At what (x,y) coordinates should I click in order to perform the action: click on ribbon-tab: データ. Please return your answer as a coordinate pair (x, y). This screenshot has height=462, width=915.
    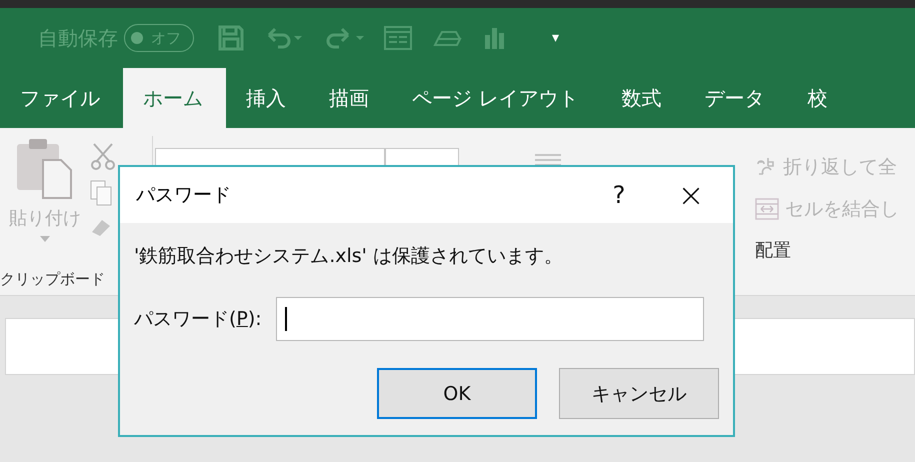
    Looking at the image, I should click on (736, 98).